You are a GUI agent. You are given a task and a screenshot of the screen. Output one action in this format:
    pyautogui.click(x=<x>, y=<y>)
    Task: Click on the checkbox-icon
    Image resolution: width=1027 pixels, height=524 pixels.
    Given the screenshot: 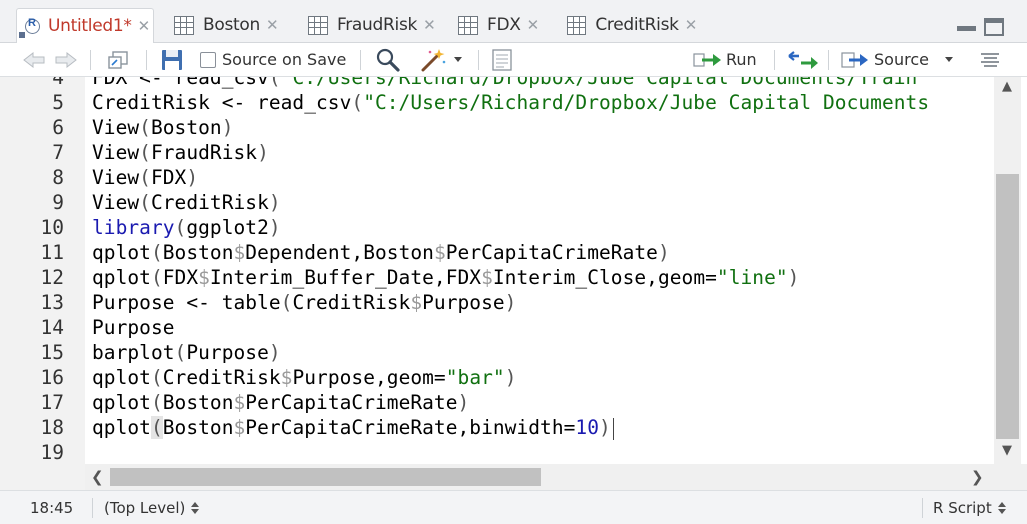 What is the action you would take?
    pyautogui.click(x=208, y=59)
    